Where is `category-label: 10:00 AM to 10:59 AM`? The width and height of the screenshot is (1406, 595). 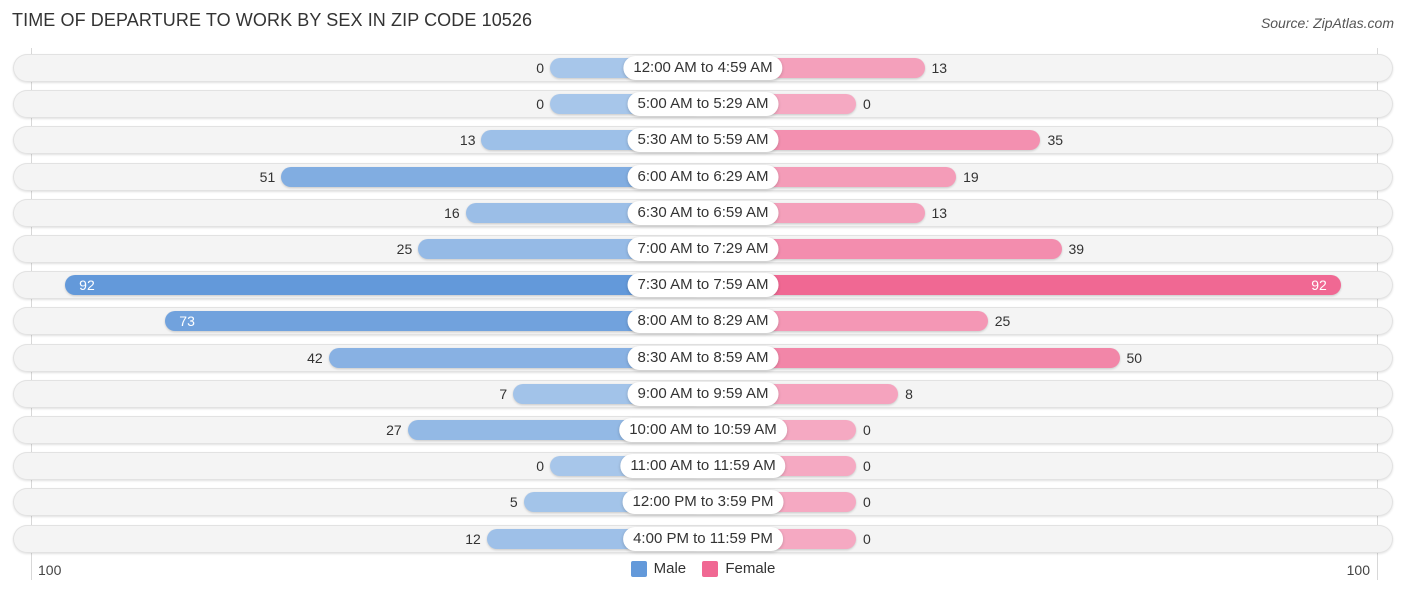
category-label: 10:00 AM to 10:59 AM is located at coordinates (703, 430).